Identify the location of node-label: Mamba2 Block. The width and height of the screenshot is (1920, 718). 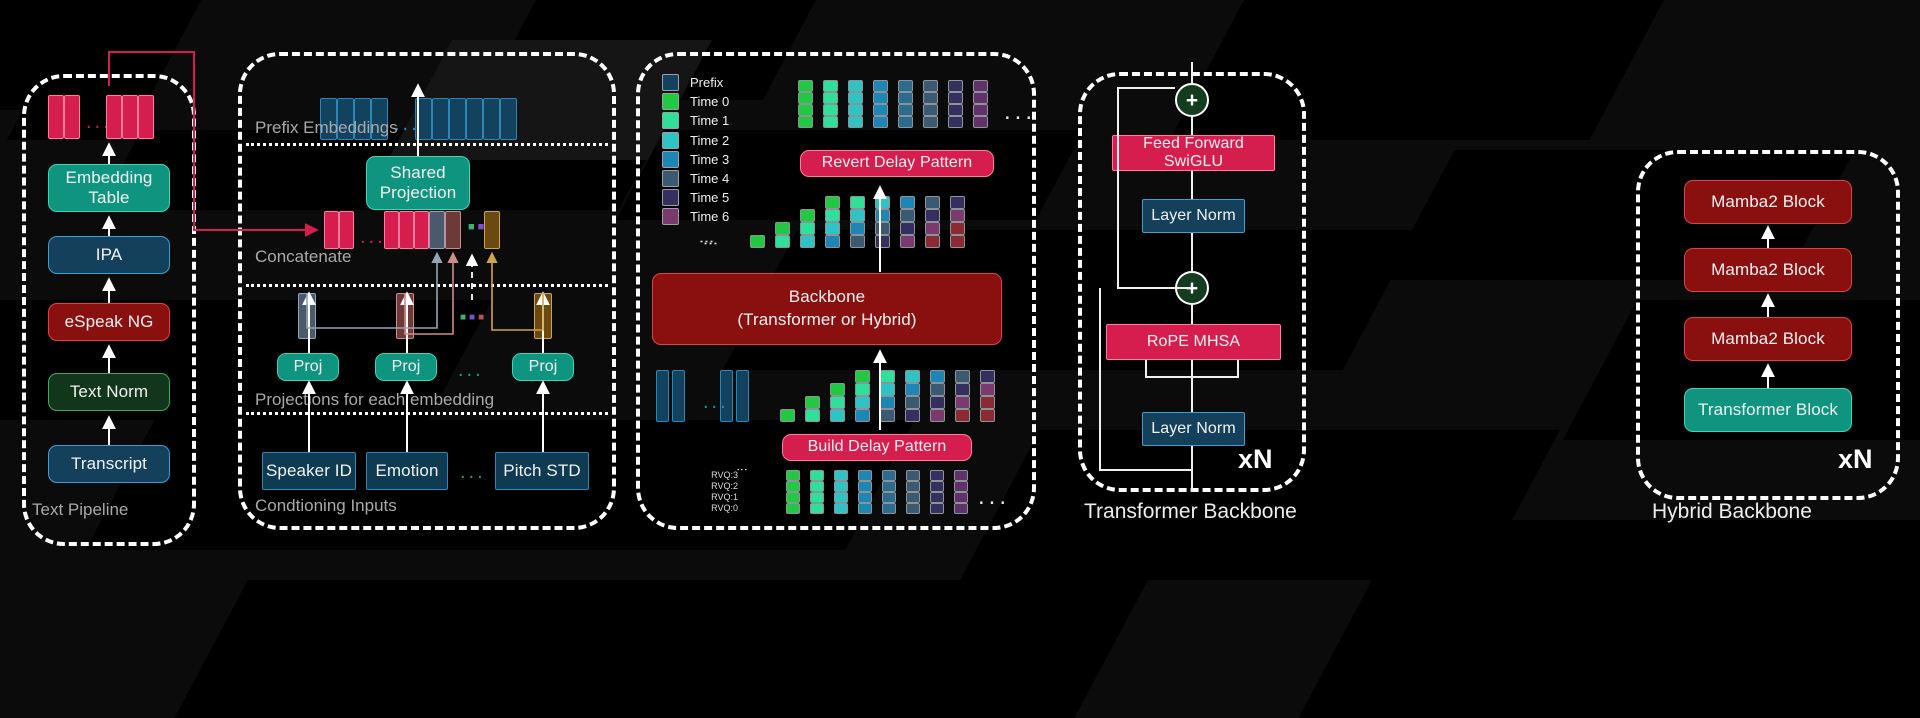
(1768, 339).